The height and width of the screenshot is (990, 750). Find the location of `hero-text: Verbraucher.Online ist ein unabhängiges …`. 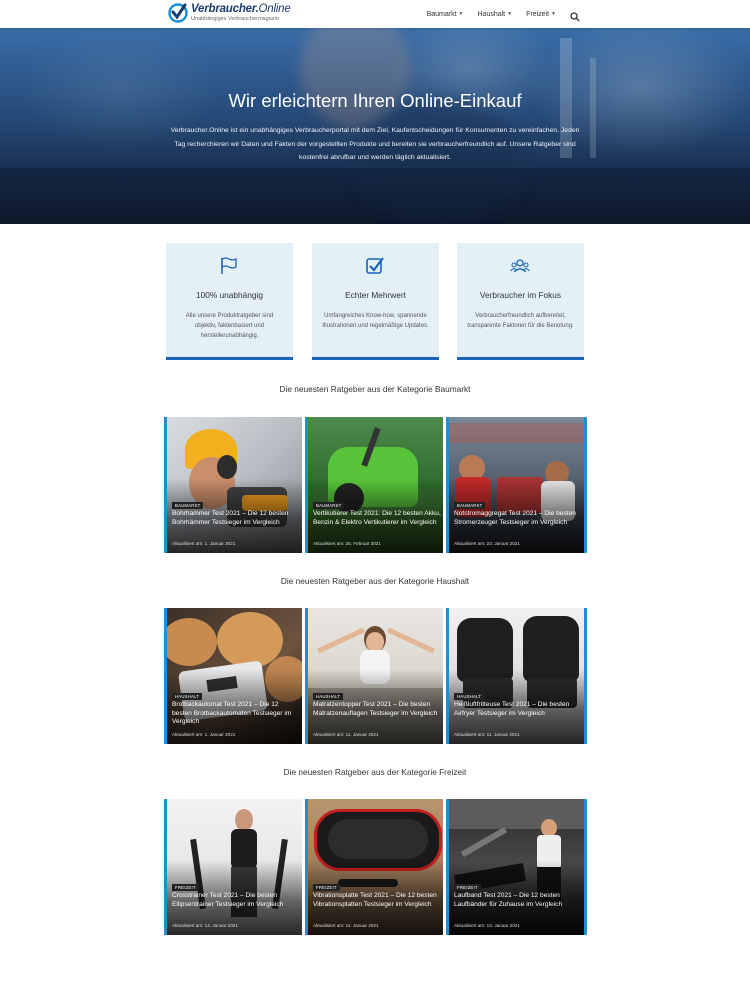

hero-text: Verbraucher.Online ist ein unabhängiges … is located at coordinates (375, 144).